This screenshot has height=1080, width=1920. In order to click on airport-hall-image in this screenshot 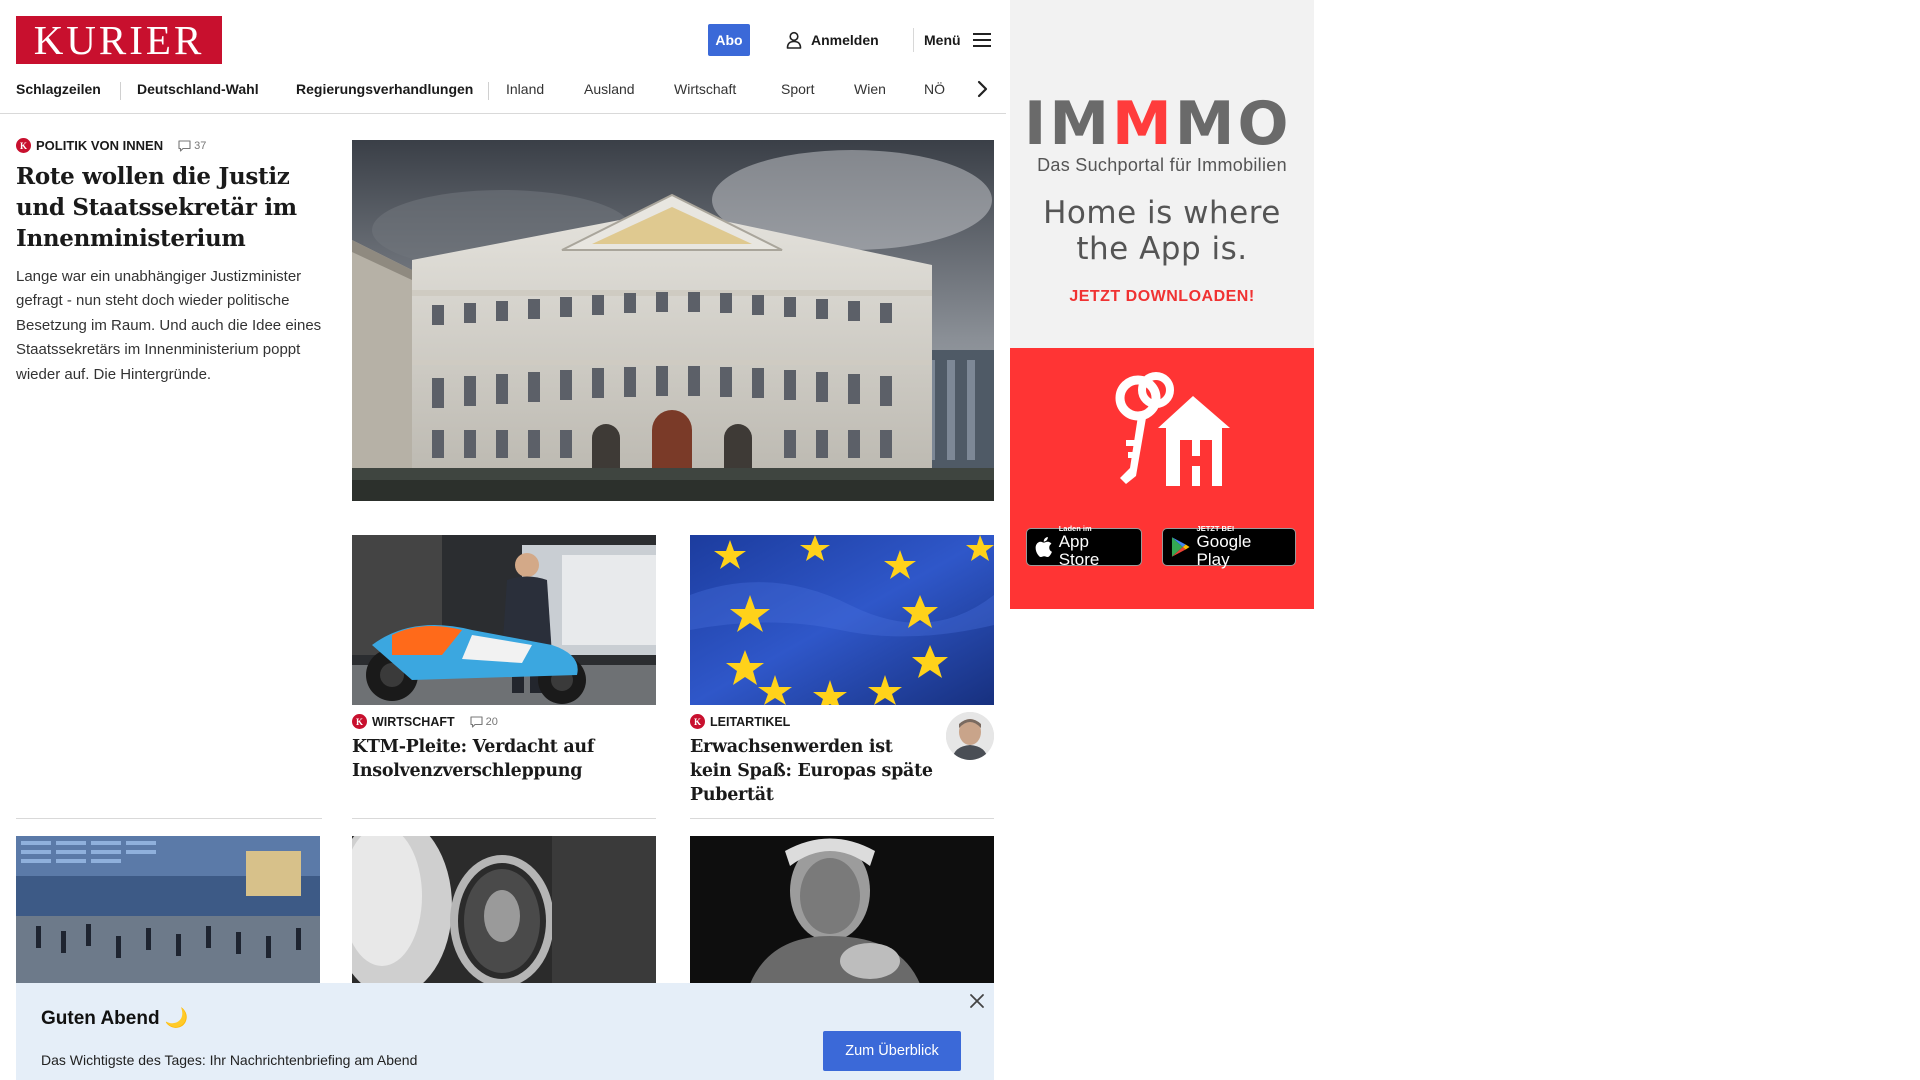, I will do `click(168, 910)`.